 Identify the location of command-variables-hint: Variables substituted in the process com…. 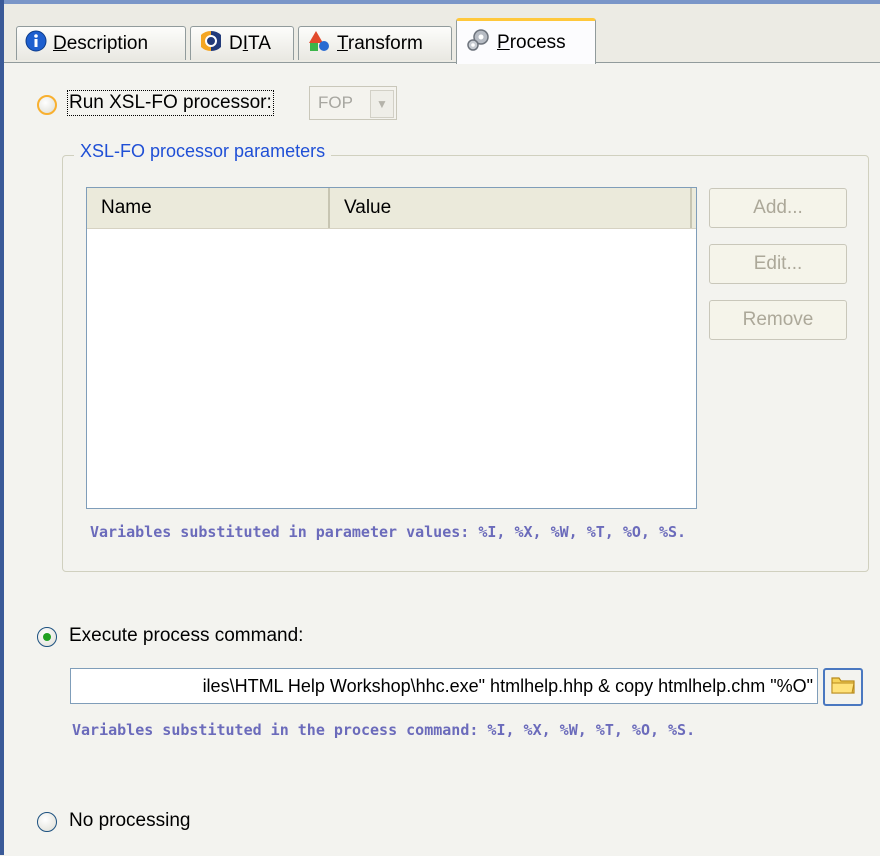
(384, 730).